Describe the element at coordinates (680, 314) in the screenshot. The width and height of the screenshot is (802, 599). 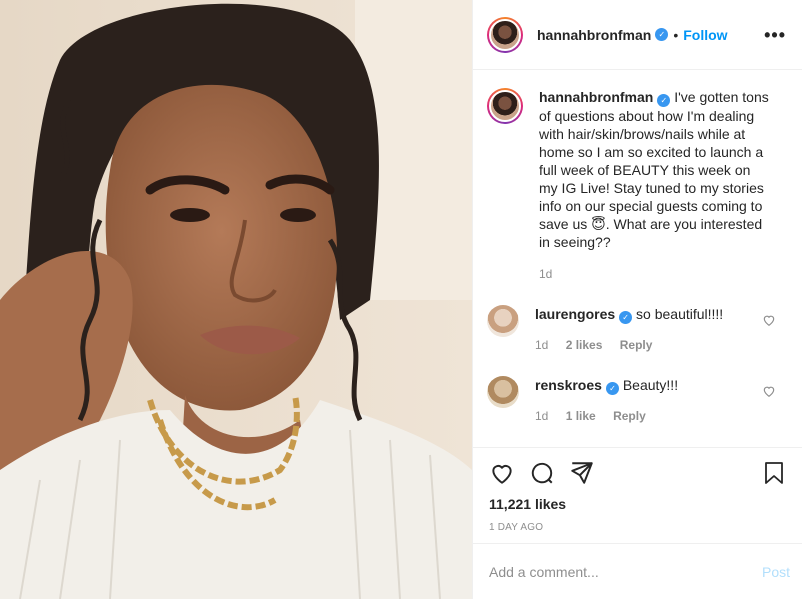
I see `comment-text: so beautiful!!!!` at that location.